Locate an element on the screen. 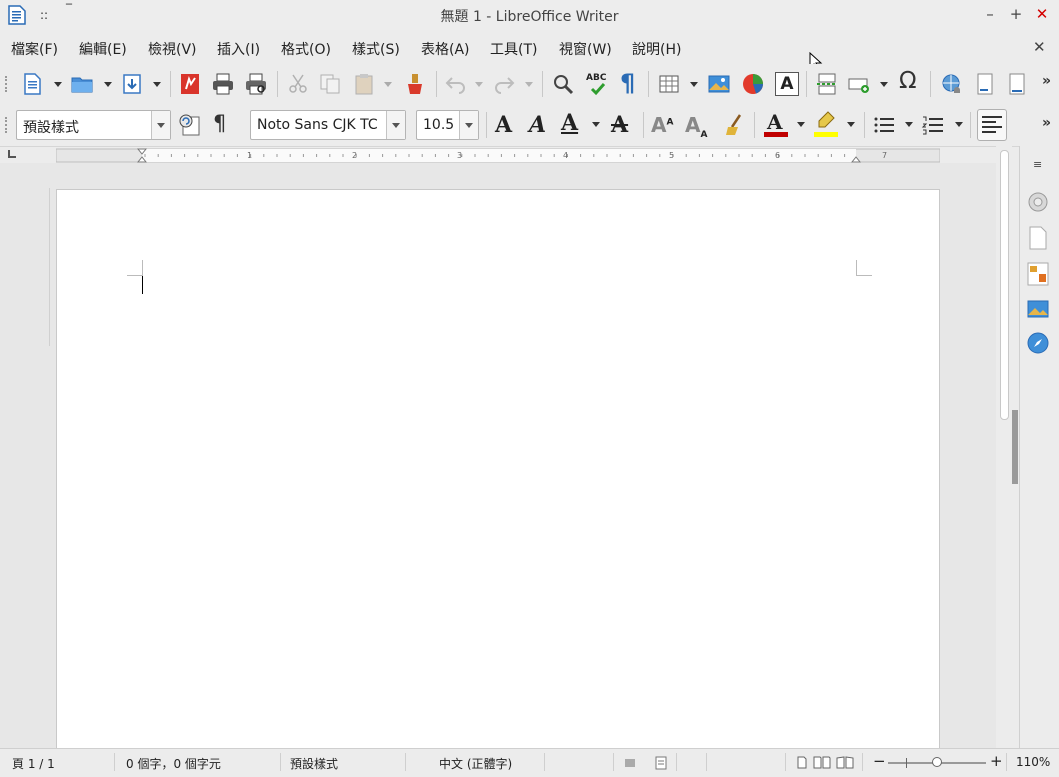 The height and width of the screenshot is (777, 1059). paste-dropdown-arrow is located at coordinates (388, 84).